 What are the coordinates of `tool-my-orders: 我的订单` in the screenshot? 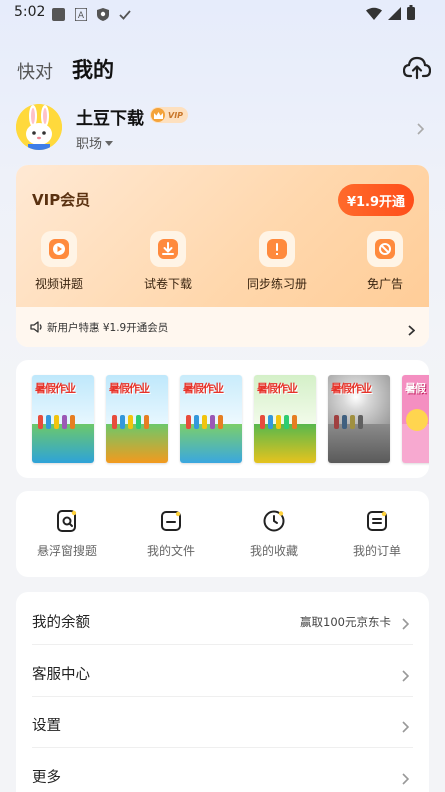 It's located at (377, 534).